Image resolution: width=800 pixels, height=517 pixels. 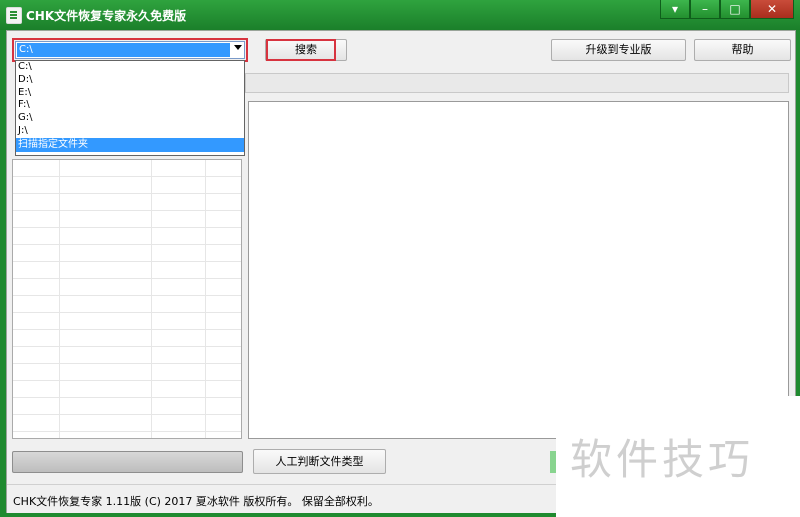 I want to click on path-bar, so click(x=517, y=83).